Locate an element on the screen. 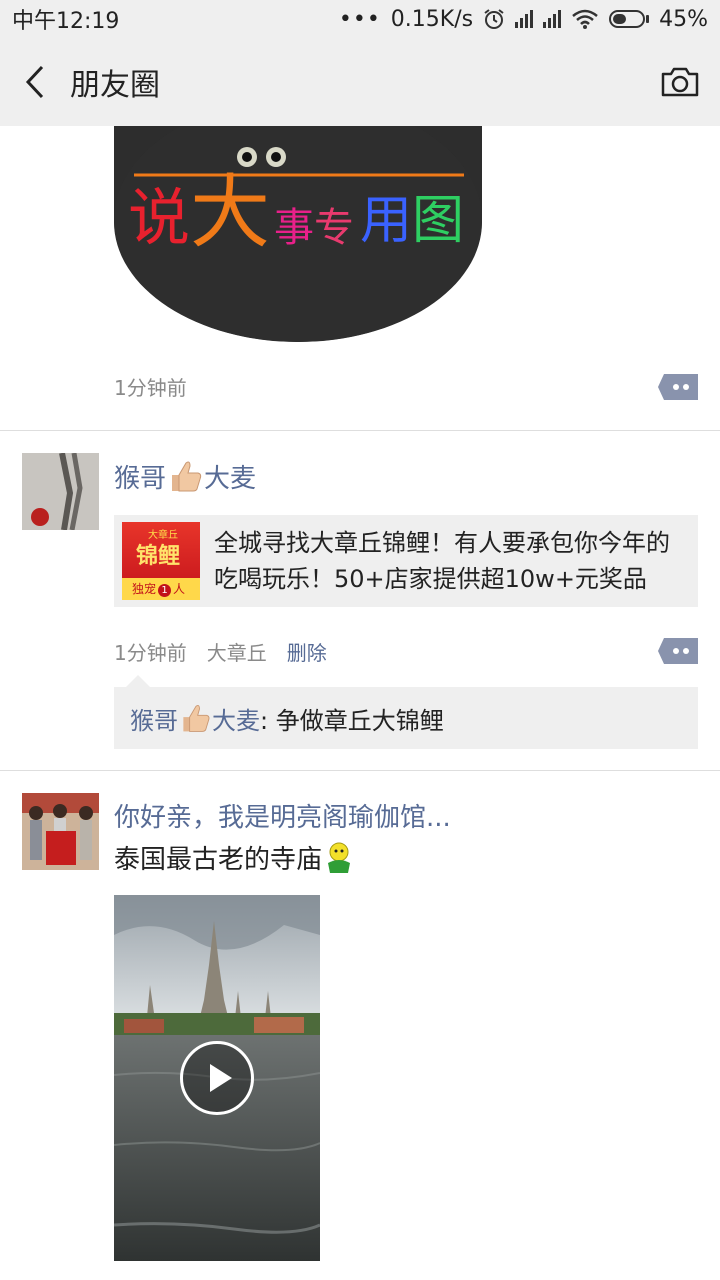 The height and width of the screenshot is (1280, 720). alarm-icon is located at coordinates (494, 19).